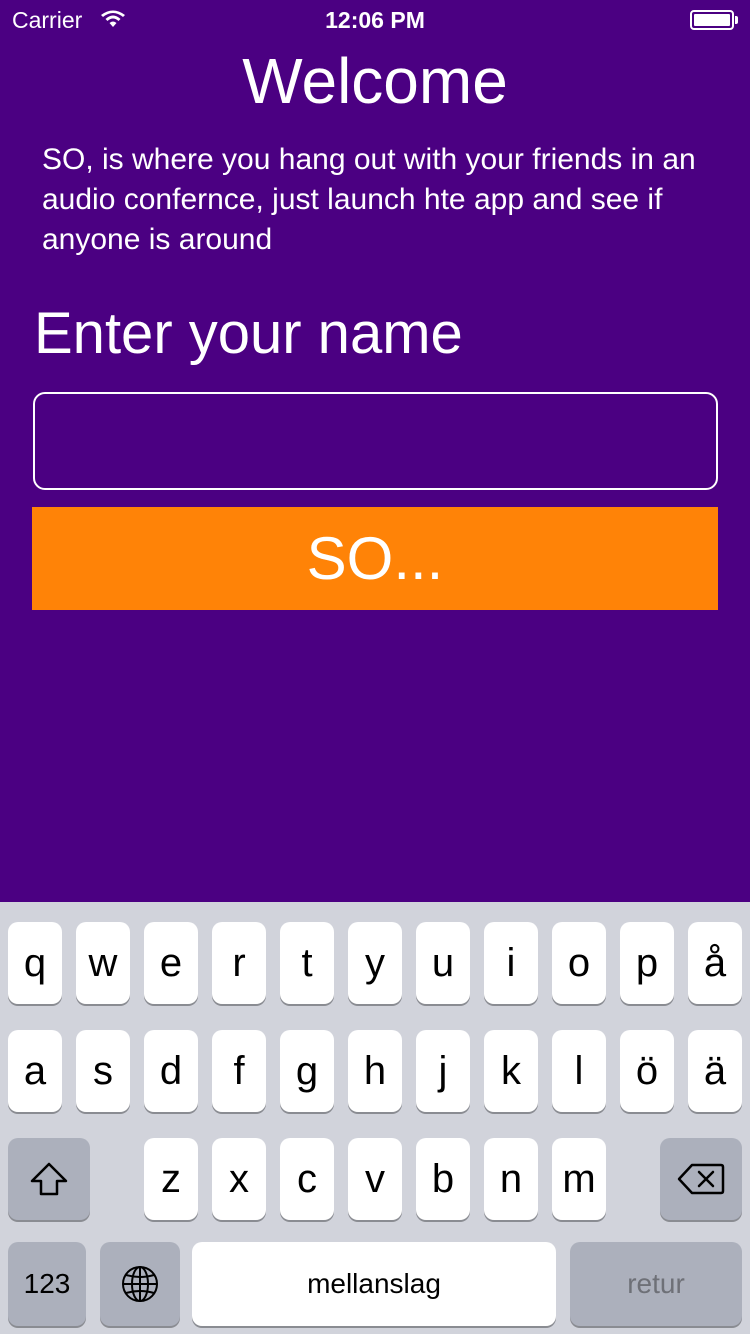 Image resolution: width=750 pixels, height=1334 pixels. I want to click on name-input, so click(375, 441).